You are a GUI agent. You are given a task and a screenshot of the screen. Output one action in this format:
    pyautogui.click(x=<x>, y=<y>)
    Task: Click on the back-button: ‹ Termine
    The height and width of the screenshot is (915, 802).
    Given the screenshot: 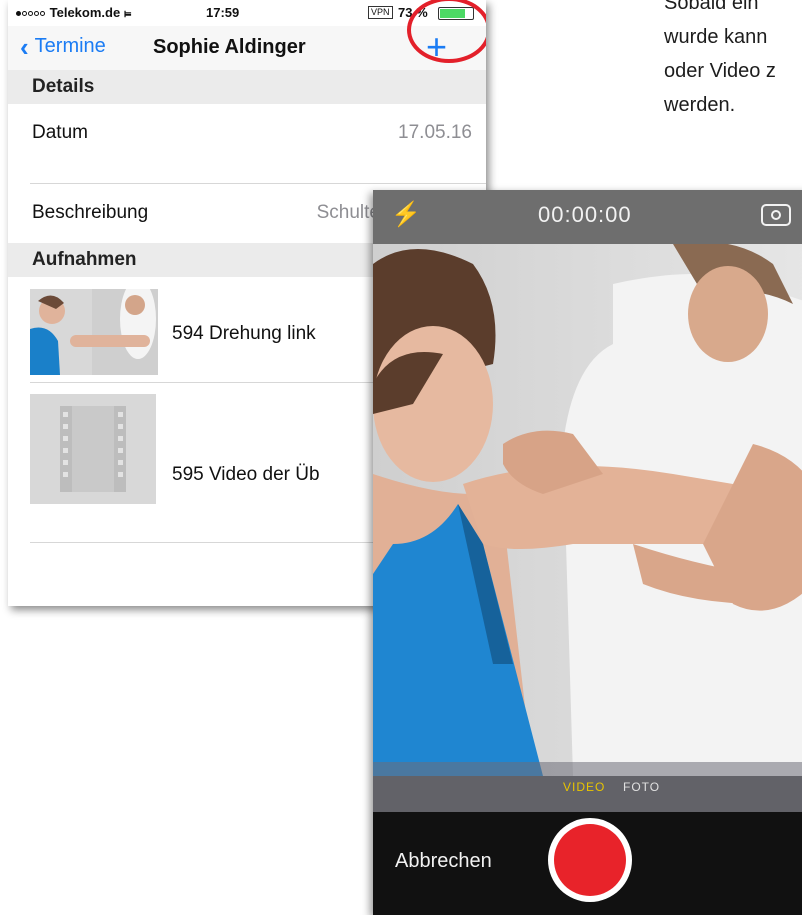 What is the action you would take?
    pyautogui.click(x=63, y=46)
    